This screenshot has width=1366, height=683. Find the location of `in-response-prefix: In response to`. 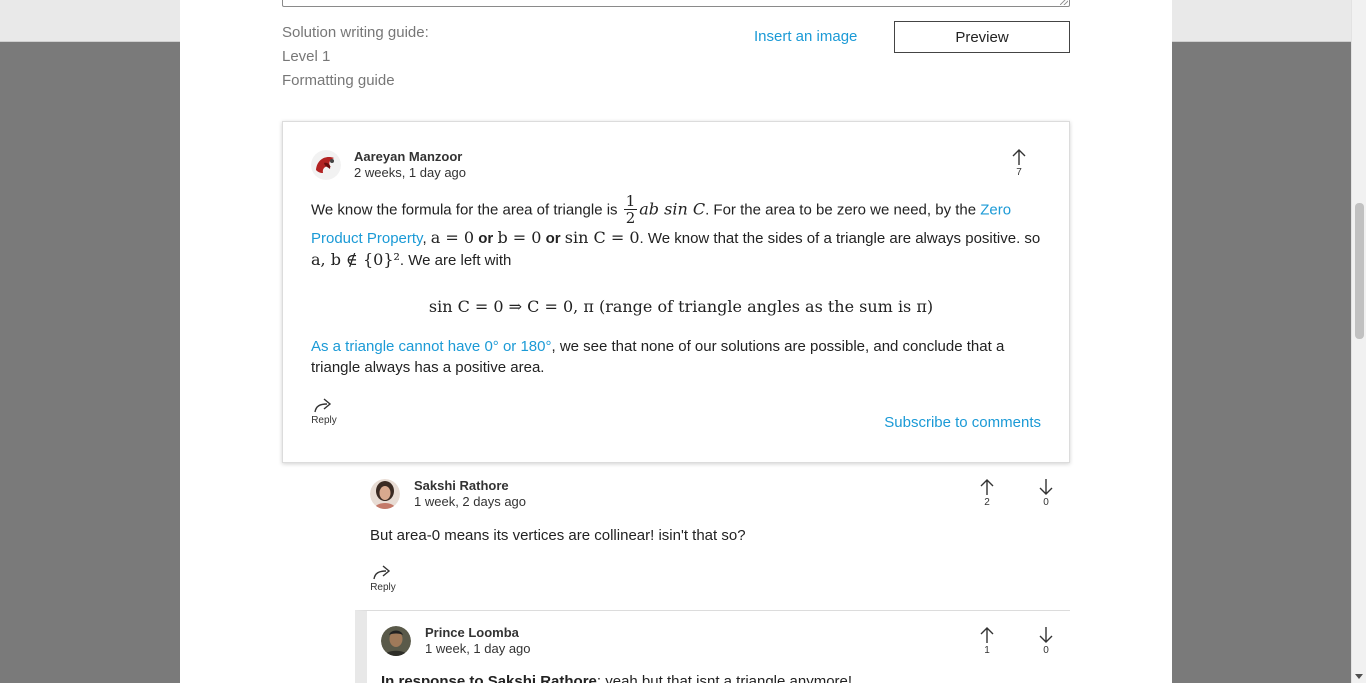

in-response-prefix: In response to is located at coordinates (434, 678).